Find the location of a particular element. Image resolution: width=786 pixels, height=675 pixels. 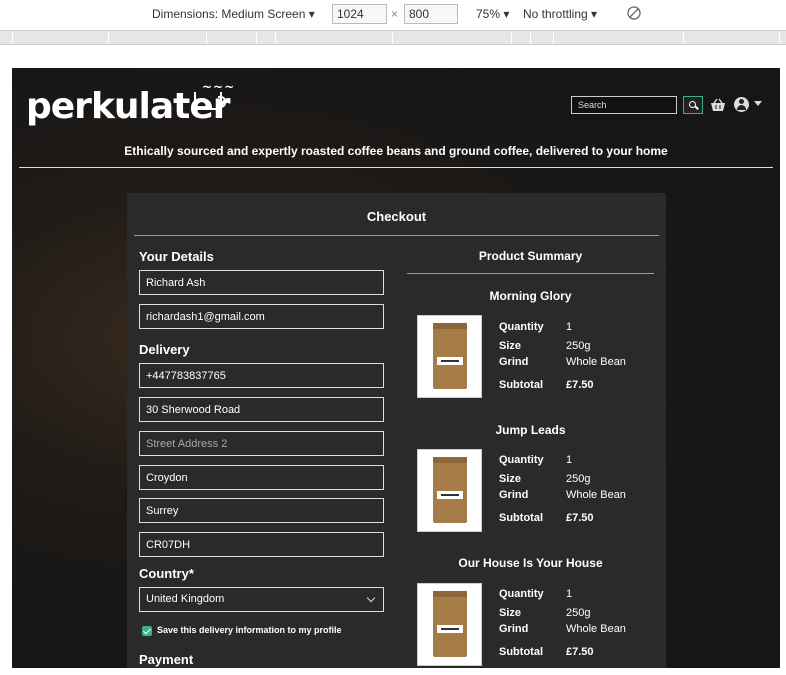

postcode-field is located at coordinates (261, 544).